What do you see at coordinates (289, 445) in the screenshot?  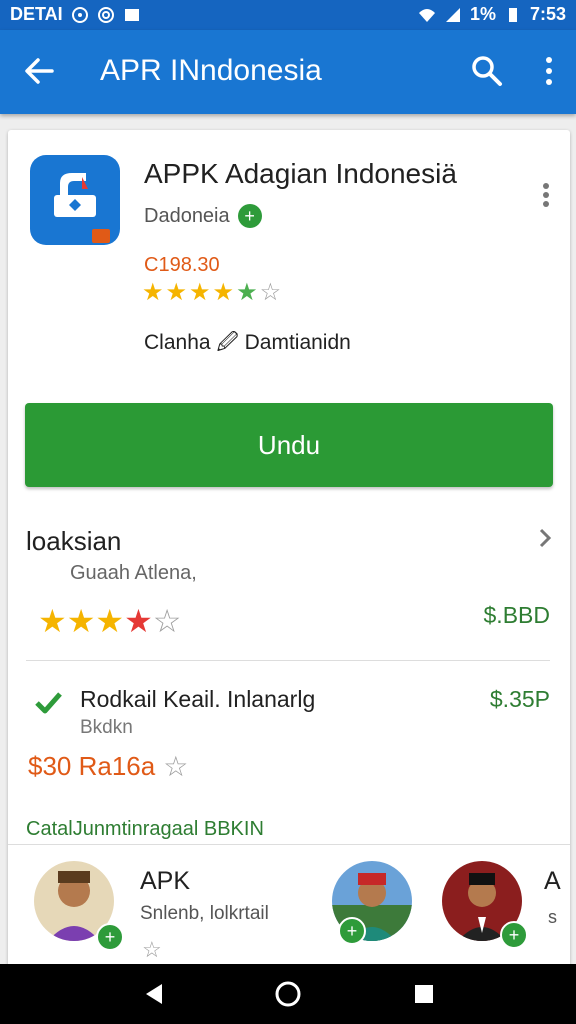 I see `install-button: Undu` at bounding box center [289, 445].